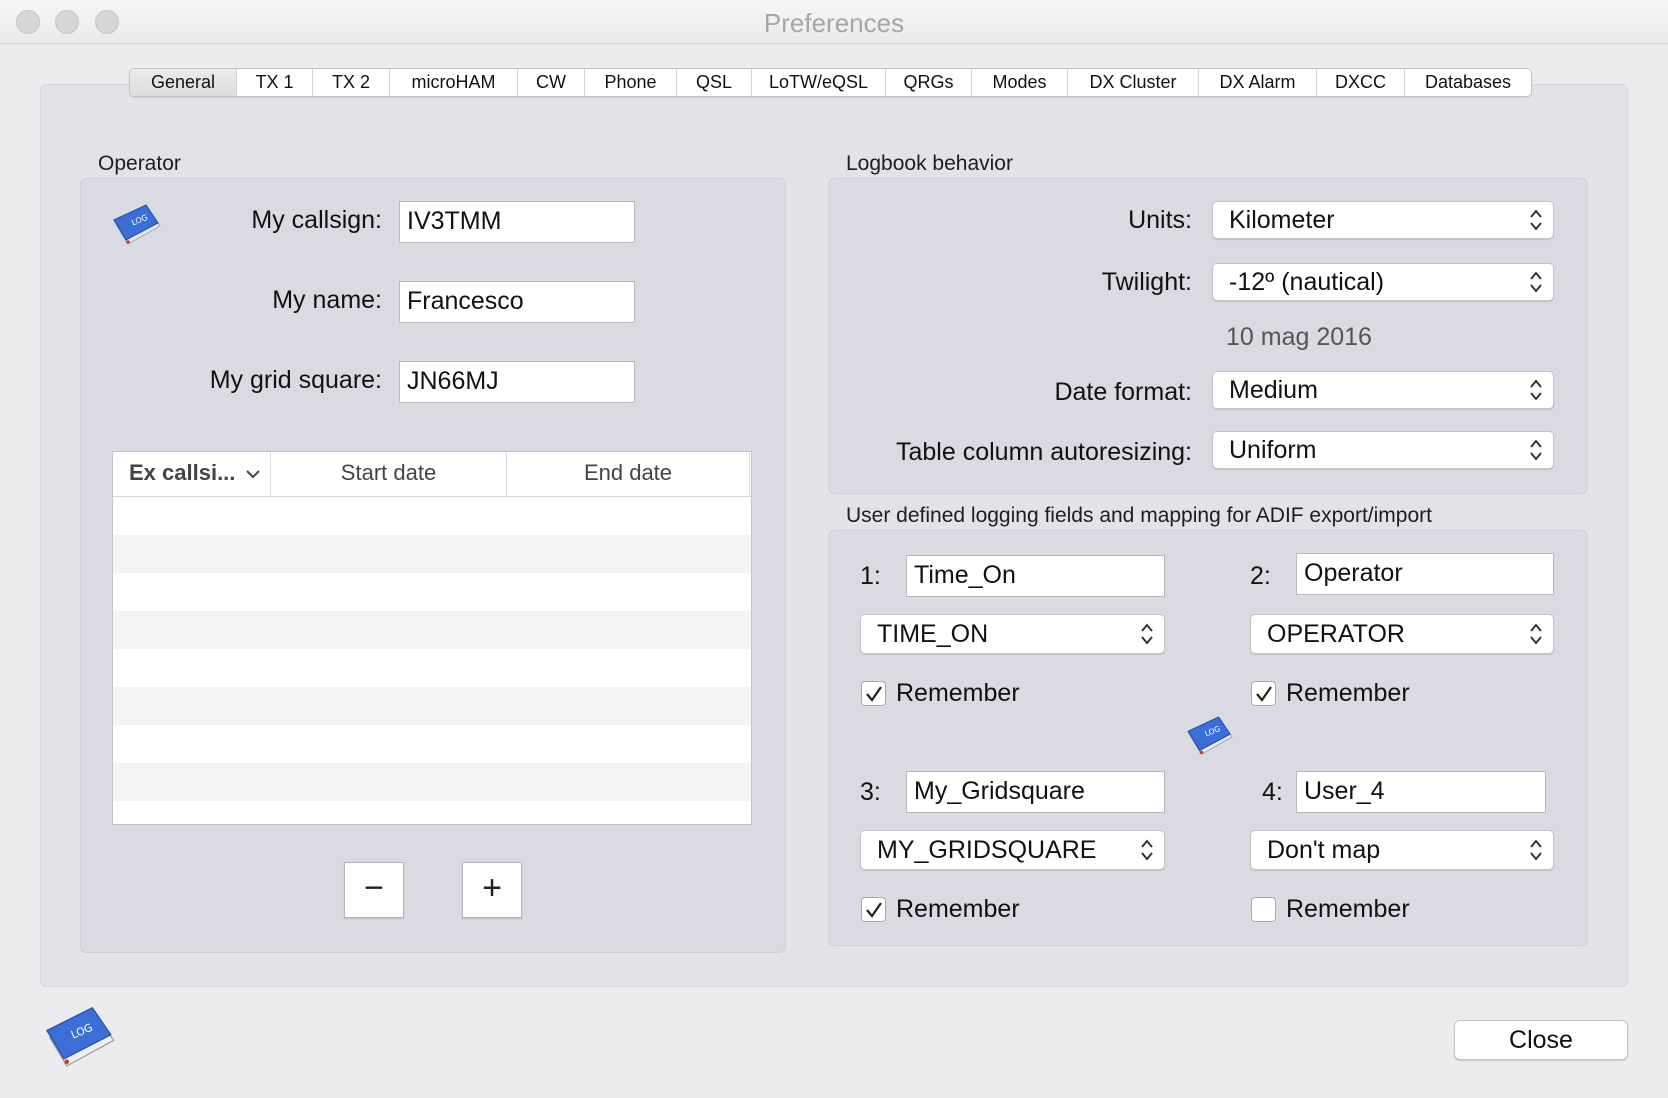  Describe the element at coordinates (1020, 82) in the screenshot. I see `tab-modes: Modes` at that location.